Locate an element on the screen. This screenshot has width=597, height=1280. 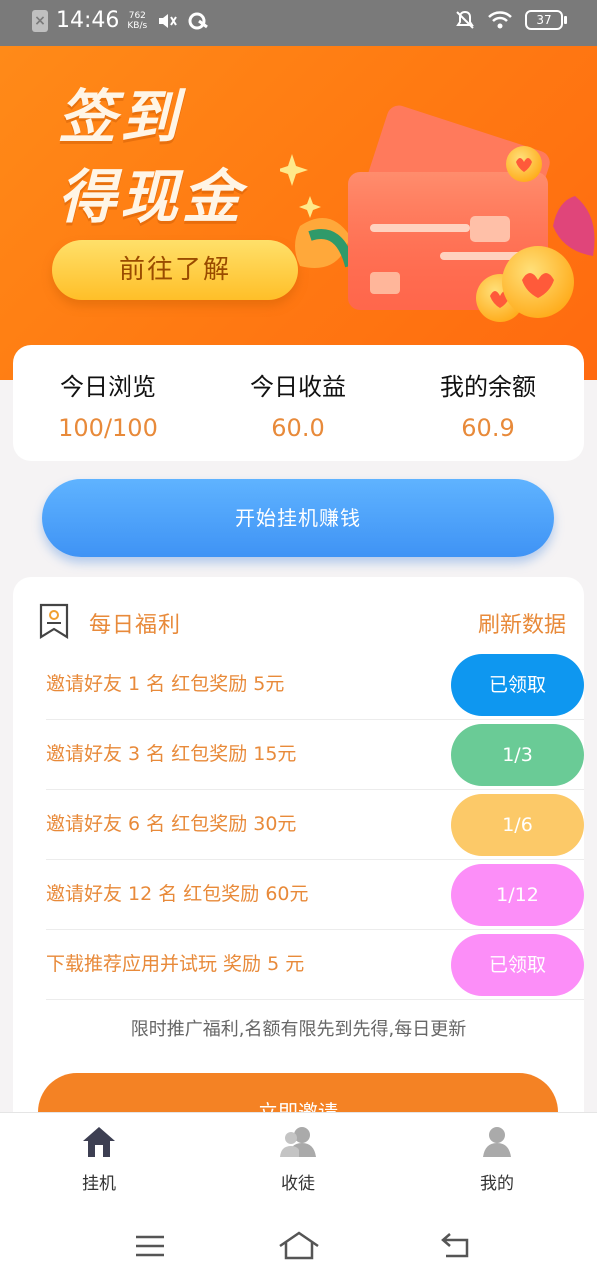
bell-off-icon is located at coordinates (465, 19).